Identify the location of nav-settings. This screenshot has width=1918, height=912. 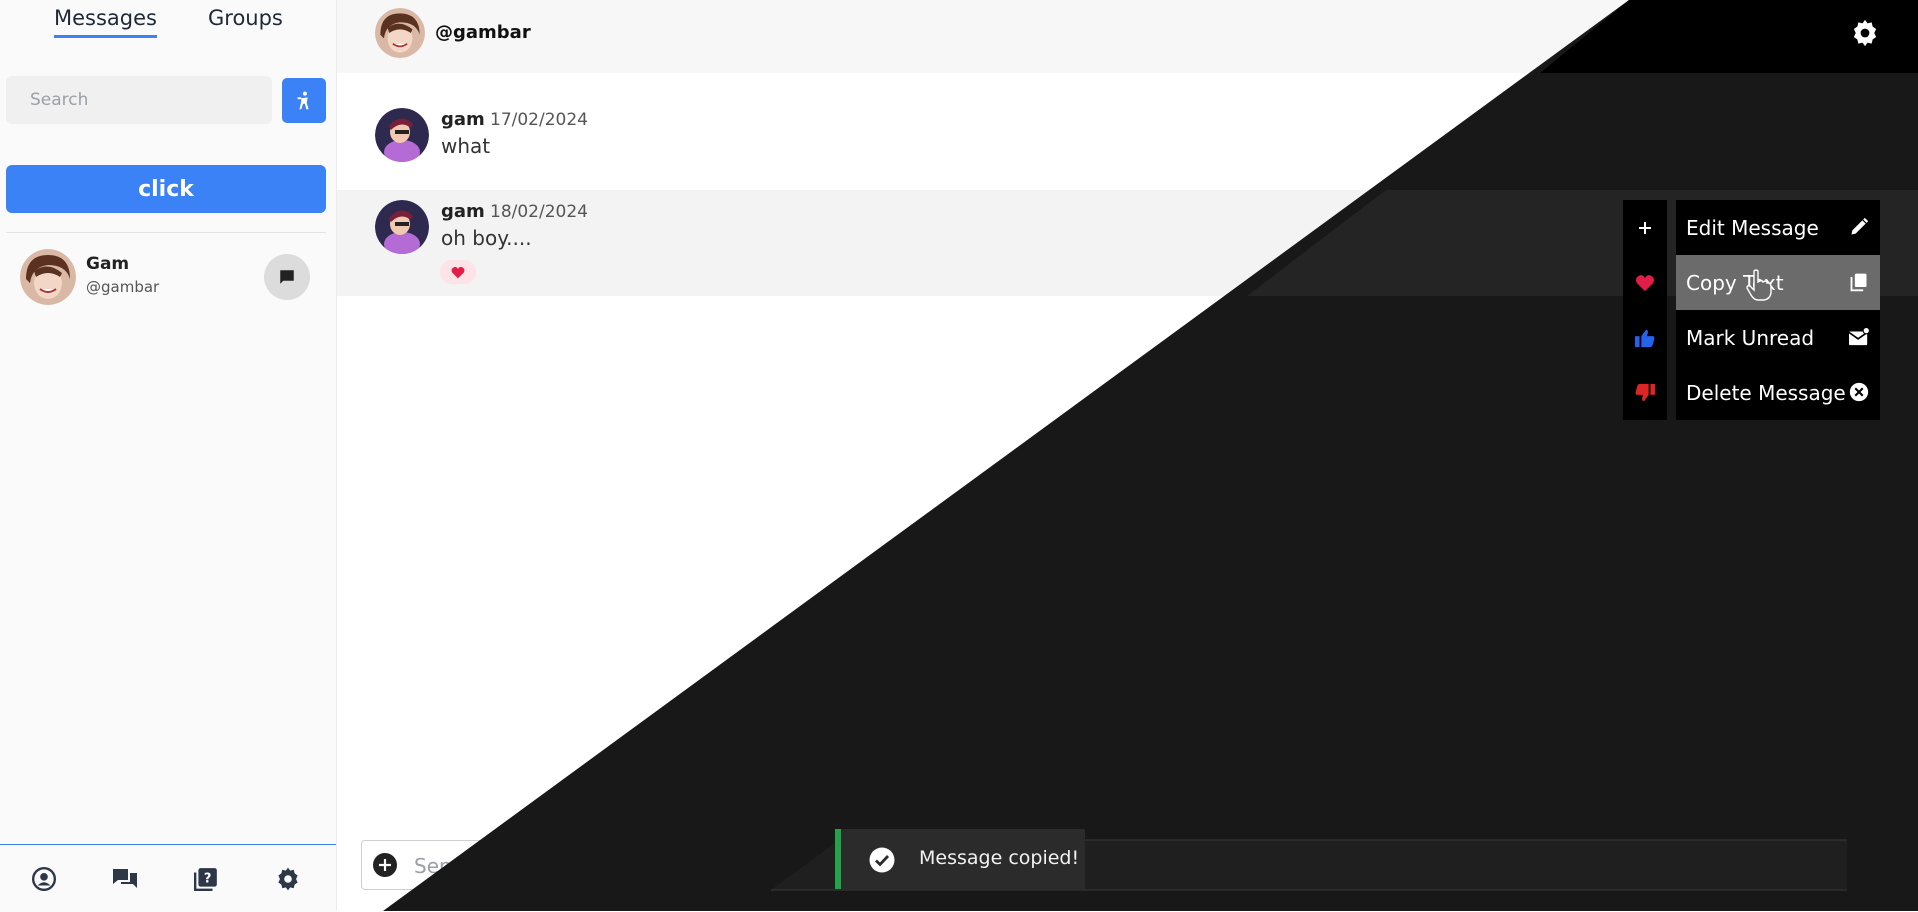
(288, 879).